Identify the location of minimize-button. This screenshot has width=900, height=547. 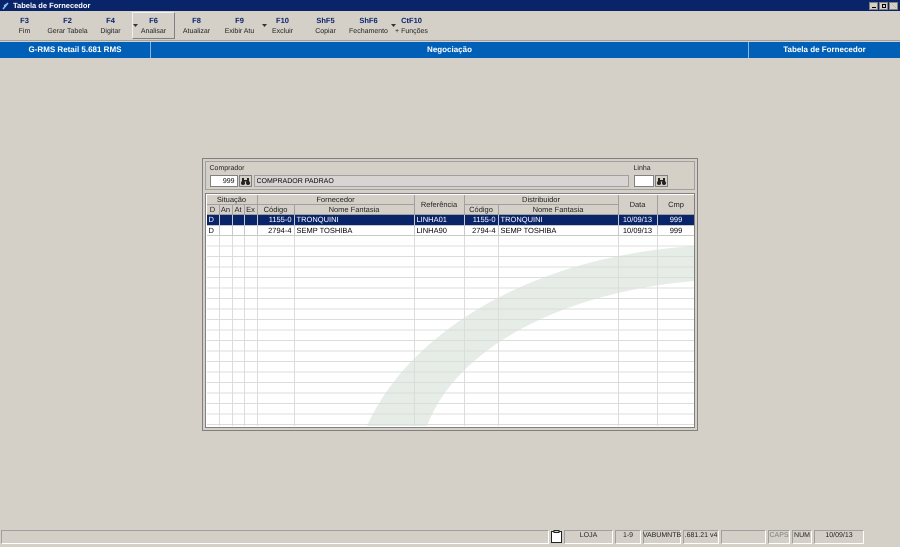
(873, 6).